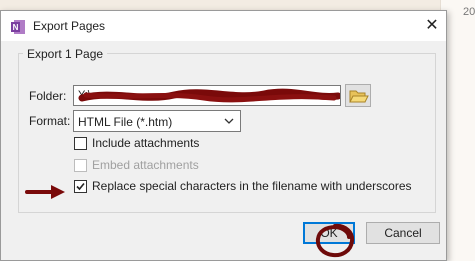 This screenshot has height=261, width=475. Describe the element at coordinates (48, 96) in the screenshot. I see `folder-label: Folder:` at that location.